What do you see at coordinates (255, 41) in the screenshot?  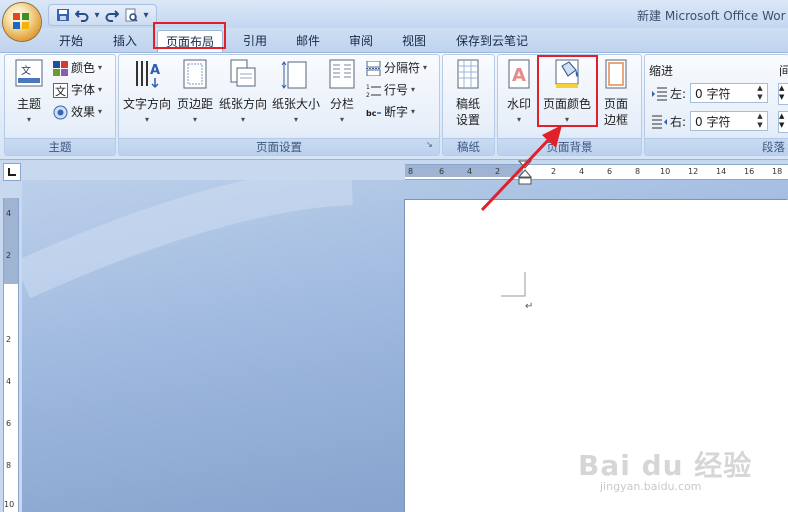 I see `tab-references: 引用` at bounding box center [255, 41].